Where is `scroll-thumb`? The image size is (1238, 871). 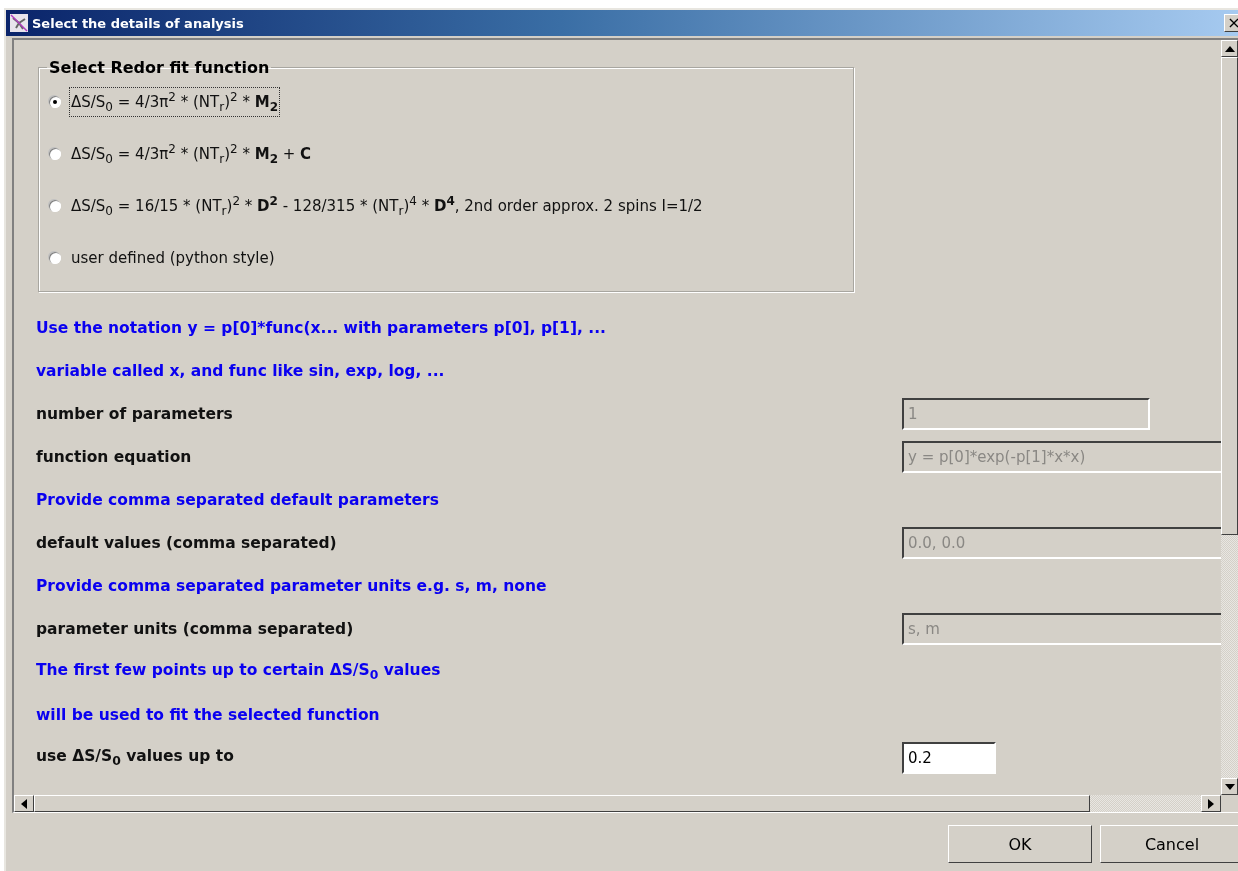
scroll-thumb is located at coordinates (1229, 296).